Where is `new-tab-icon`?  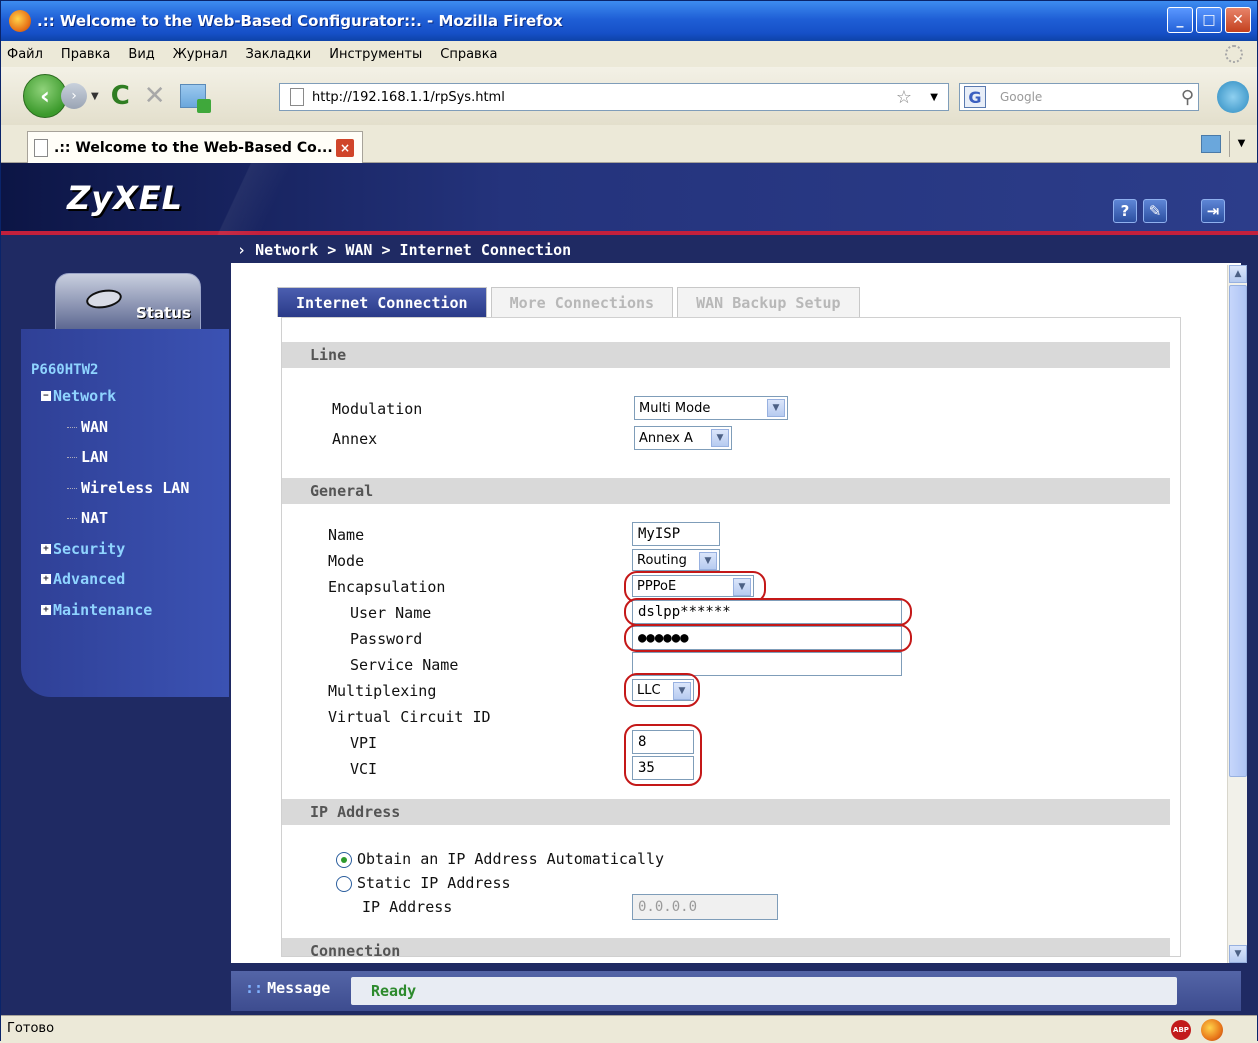
new-tab-icon is located at coordinates (1211, 144).